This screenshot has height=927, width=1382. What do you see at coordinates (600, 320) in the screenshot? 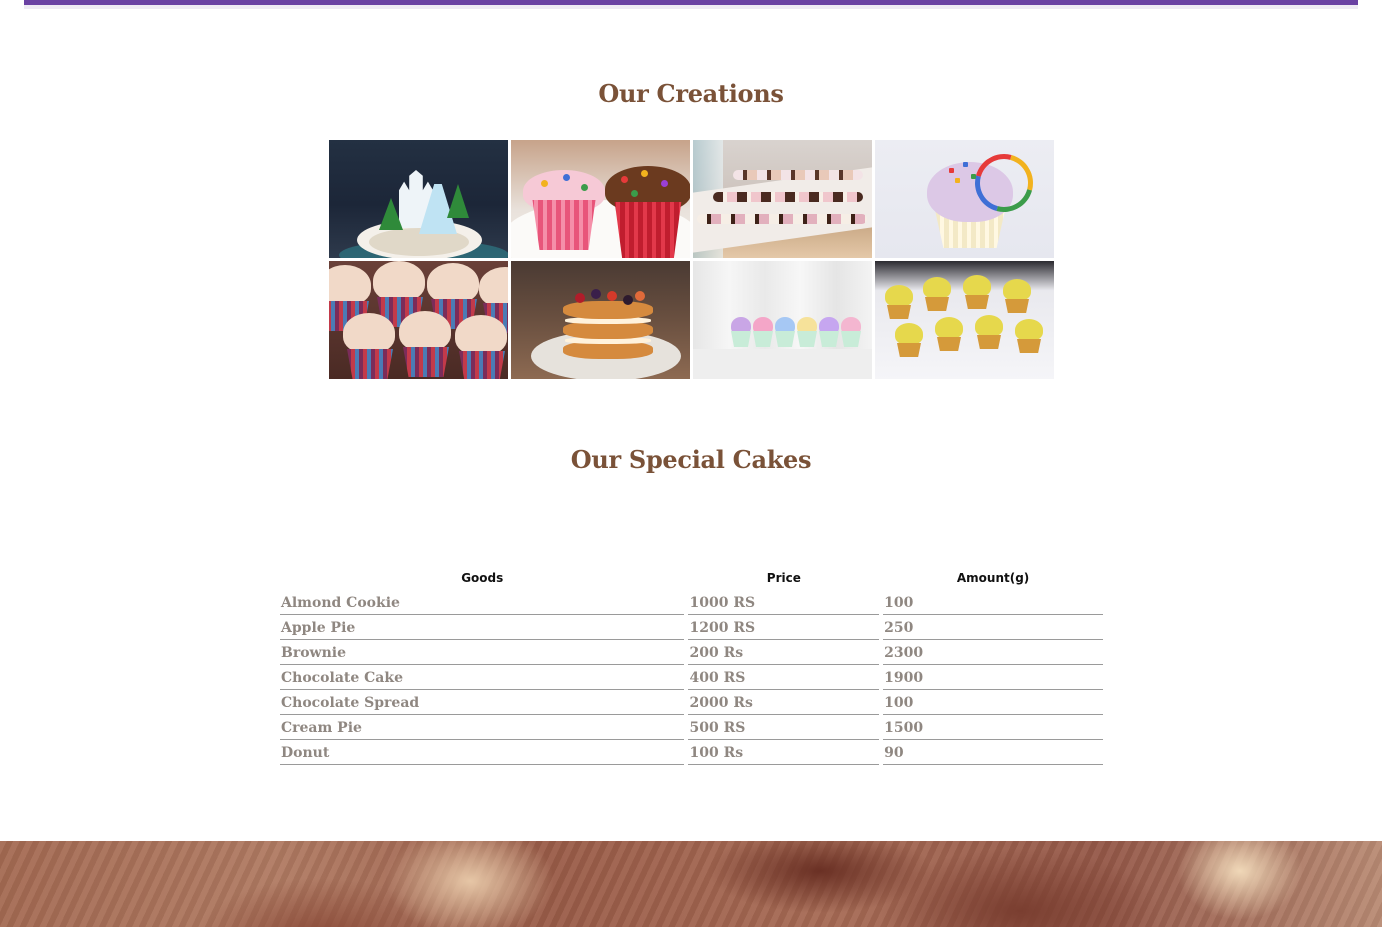
I see `gallery-image-berry-cake` at bounding box center [600, 320].